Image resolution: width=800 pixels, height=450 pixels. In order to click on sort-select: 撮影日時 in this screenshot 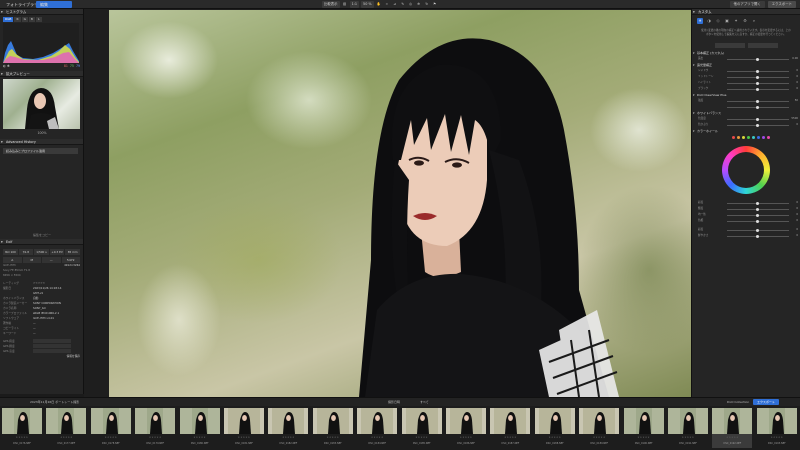, I will do `click(394, 402)`.